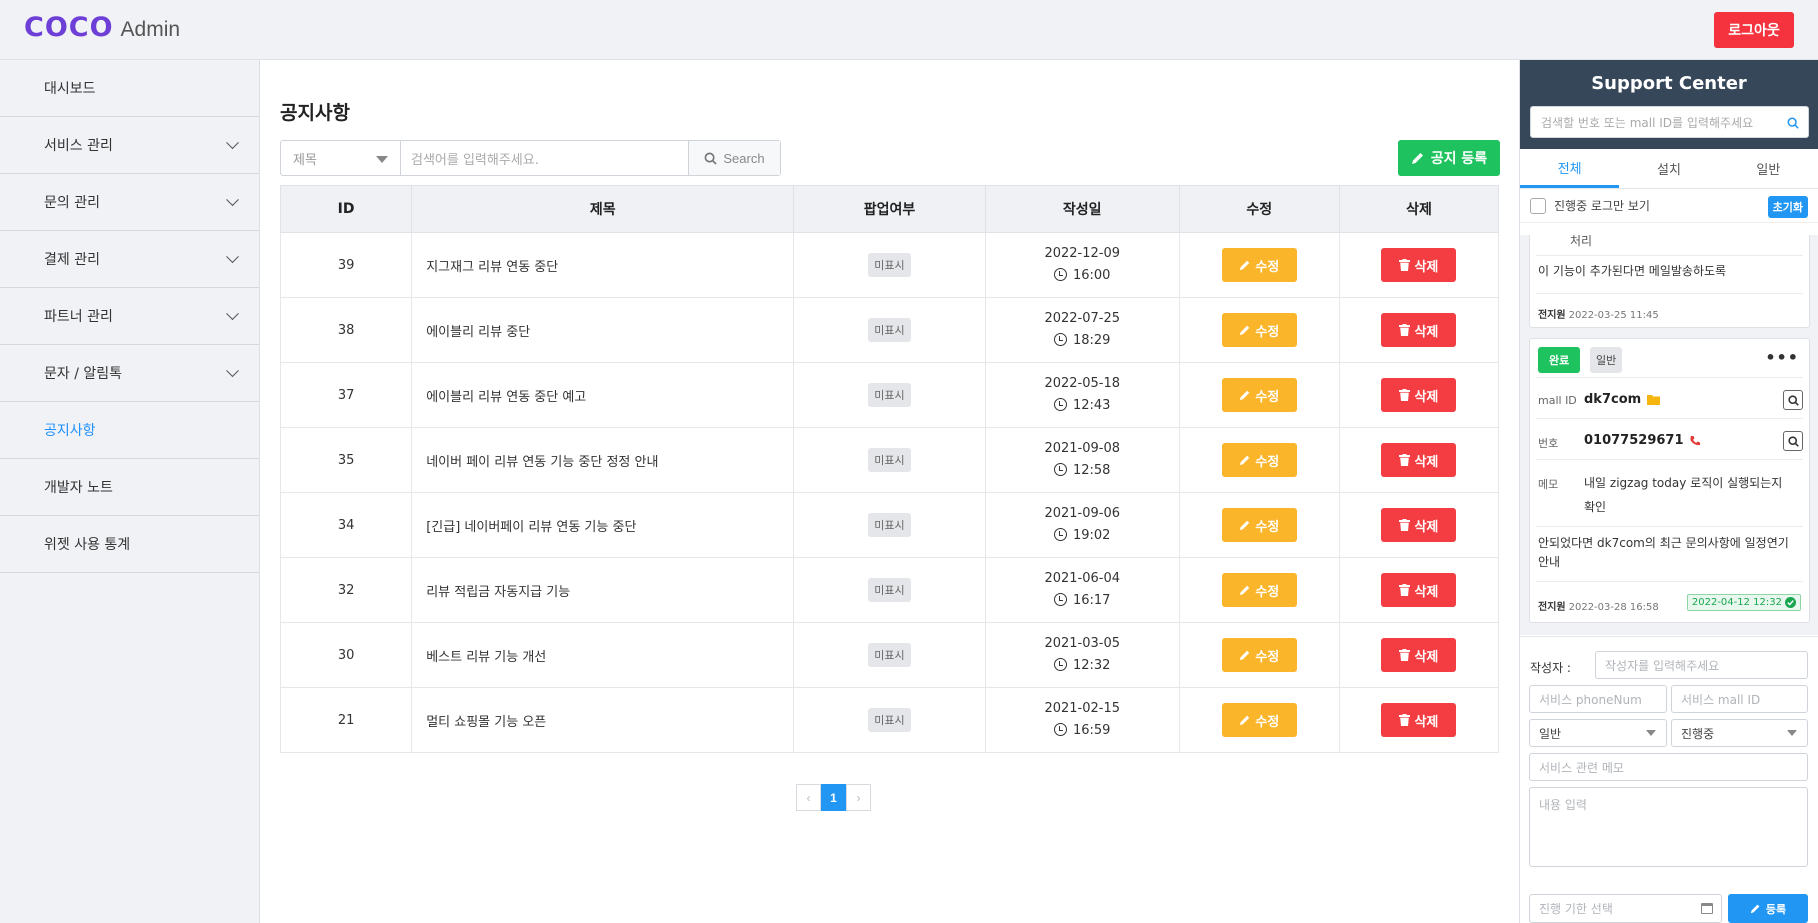 The height and width of the screenshot is (923, 1818). Describe the element at coordinates (129, 202) in the screenshot. I see `sidebar-item: 문의 관리` at that location.